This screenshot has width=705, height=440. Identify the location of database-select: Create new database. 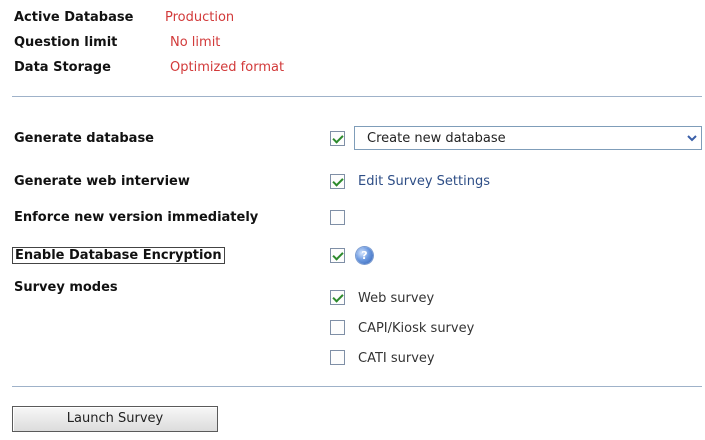
(528, 138).